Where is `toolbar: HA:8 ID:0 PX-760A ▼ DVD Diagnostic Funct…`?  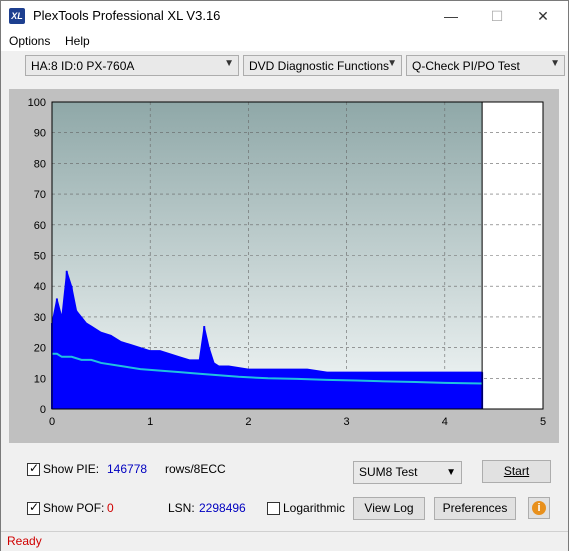
toolbar: HA:8 ID:0 PX-760A ▼ DVD Diagnostic Funct… is located at coordinates (284, 67).